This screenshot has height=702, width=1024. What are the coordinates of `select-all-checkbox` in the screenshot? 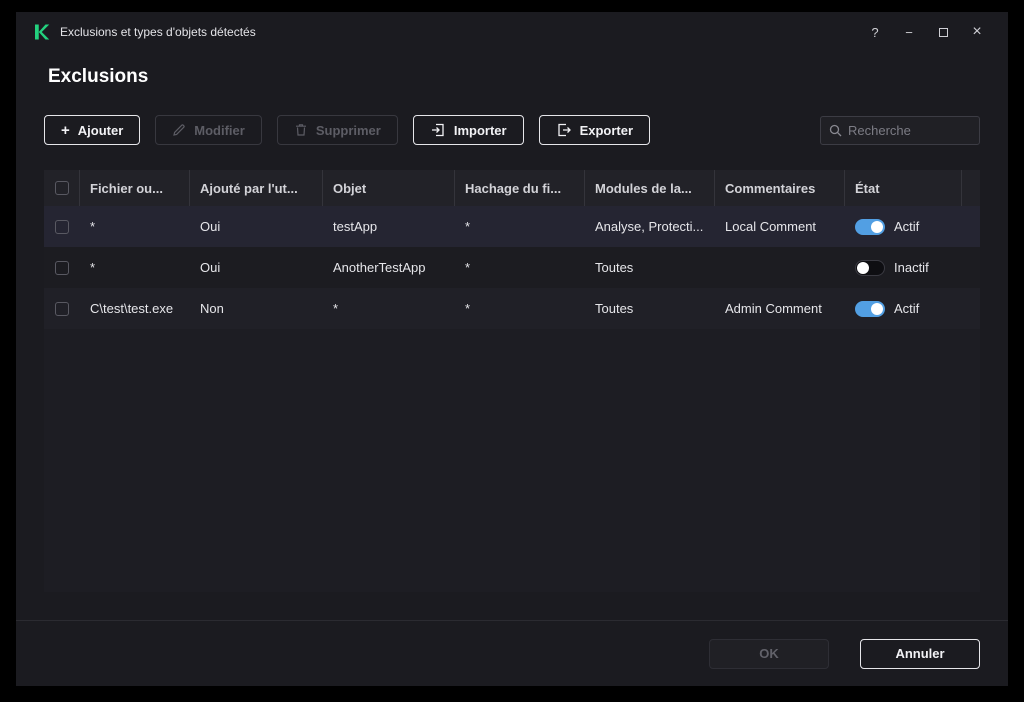 It's located at (61, 188).